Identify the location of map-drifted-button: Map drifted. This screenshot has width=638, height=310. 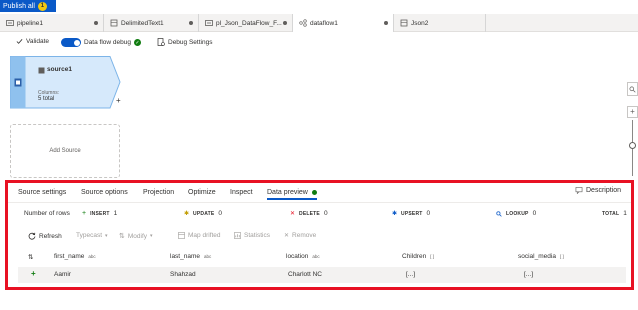
(199, 235).